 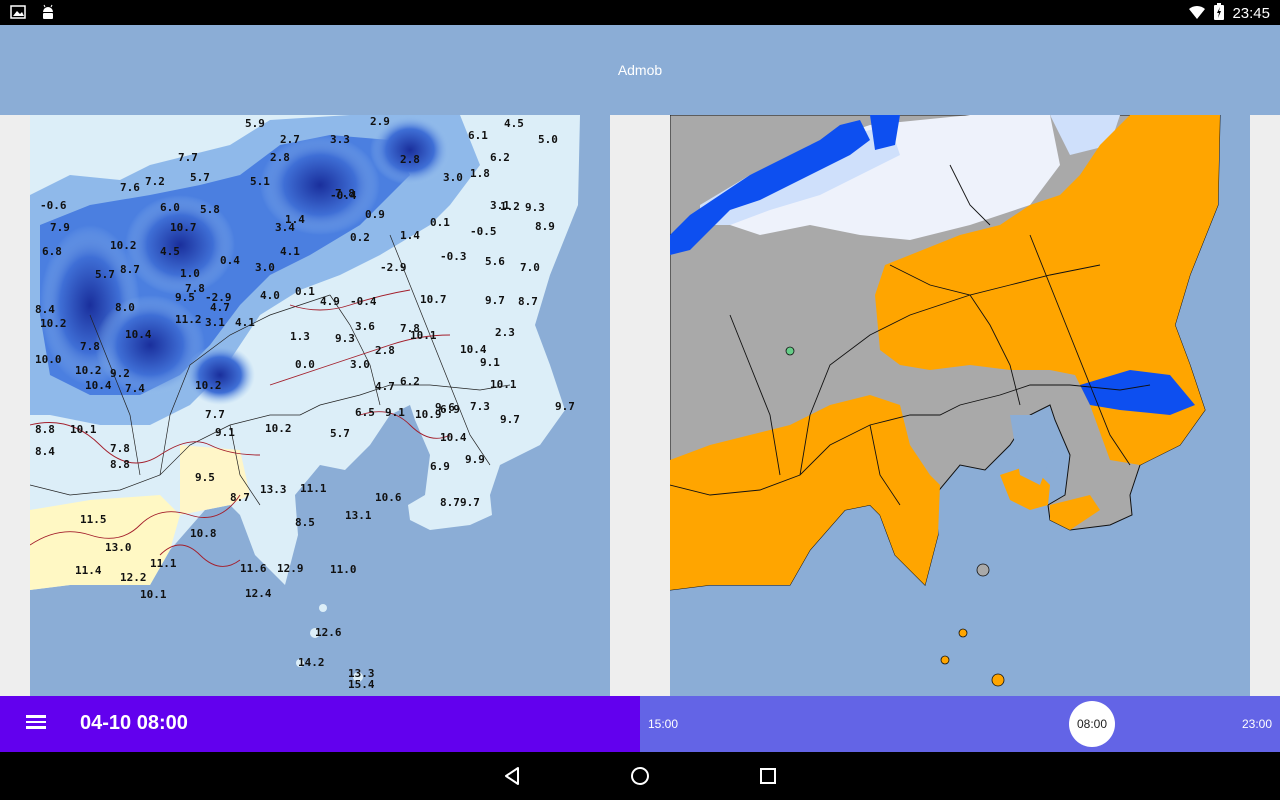 I want to click on temperature-label: 3.0, so click(x=360, y=364).